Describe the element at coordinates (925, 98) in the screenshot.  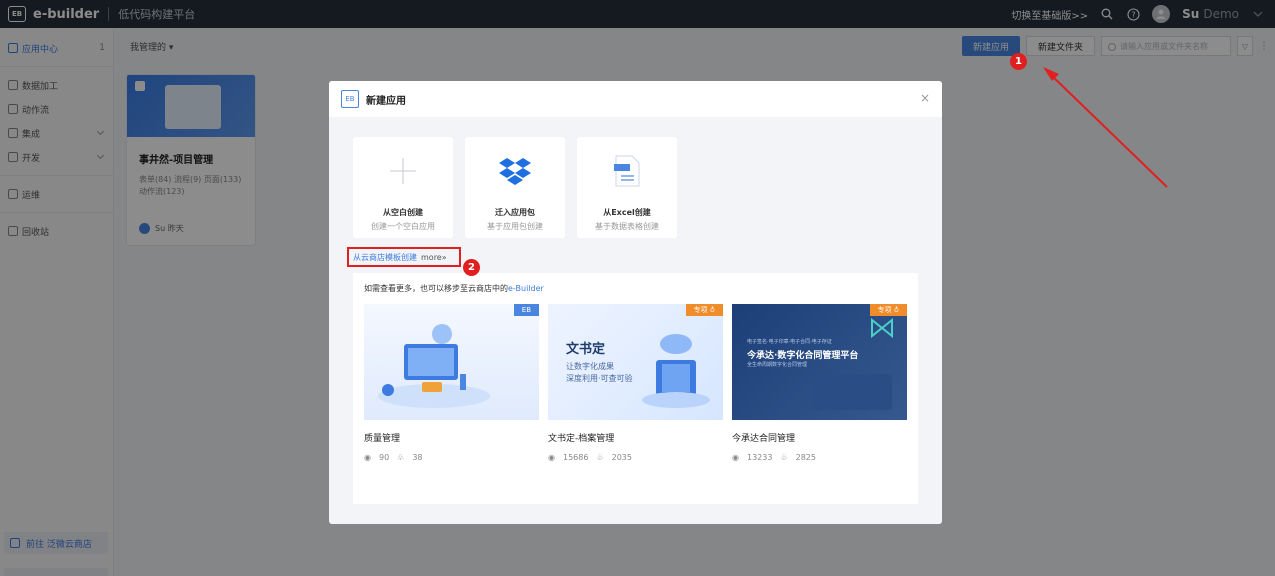
I see `close-icon: ×` at that location.